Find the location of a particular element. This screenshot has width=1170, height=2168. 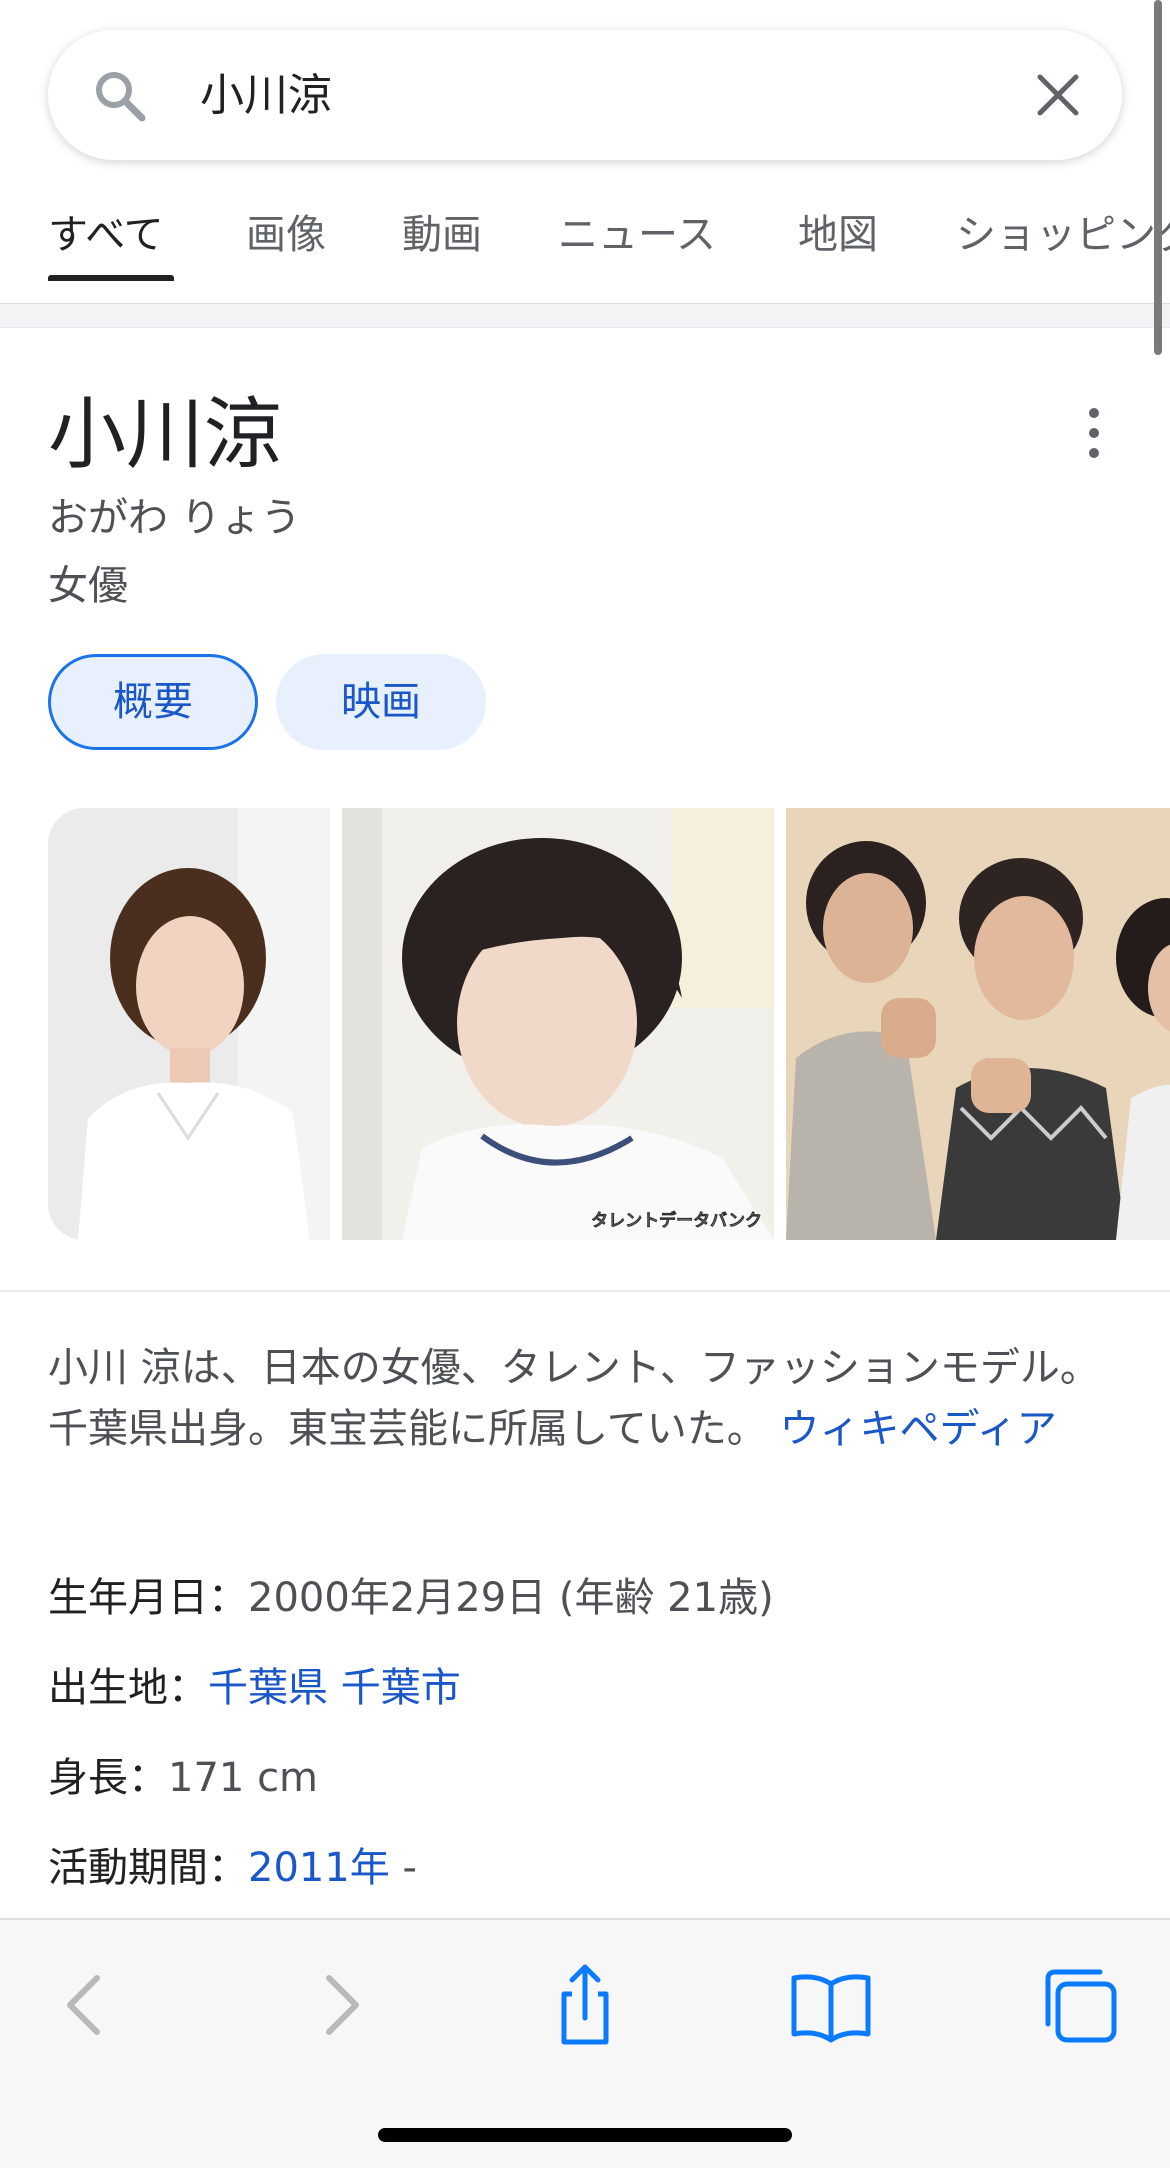

fact-birthdate-label: 生年月日： is located at coordinates (148, 1598).